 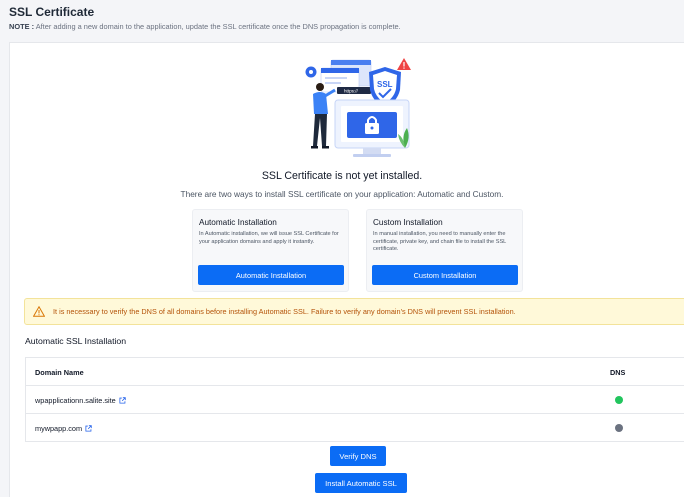 What do you see at coordinates (59, 372) in the screenshot?
I see `column-domain-name: Domain Name` at bounding box center [59, 372].